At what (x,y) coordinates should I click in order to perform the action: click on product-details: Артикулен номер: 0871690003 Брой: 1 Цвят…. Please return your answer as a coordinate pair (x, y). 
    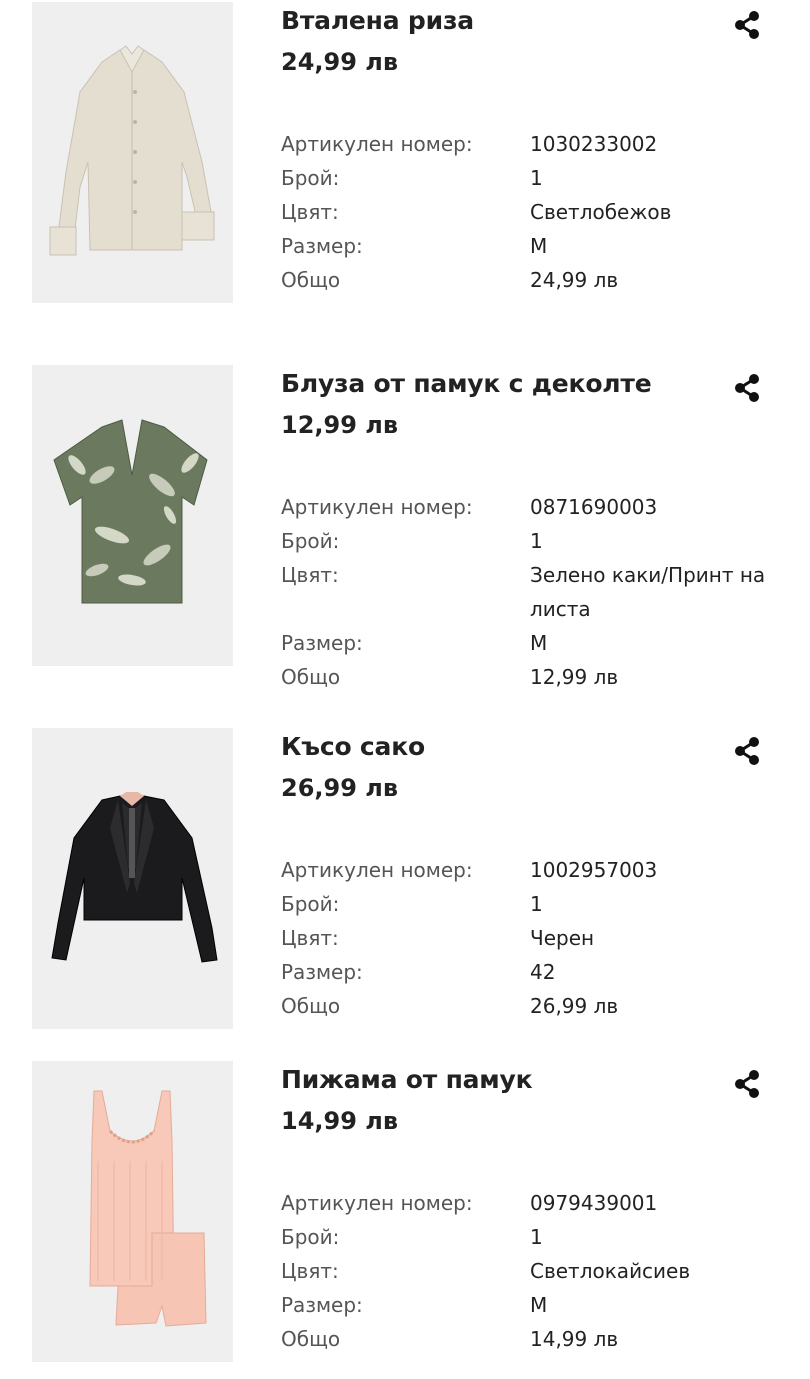
    Looking at the image, I should click on (531, 597).